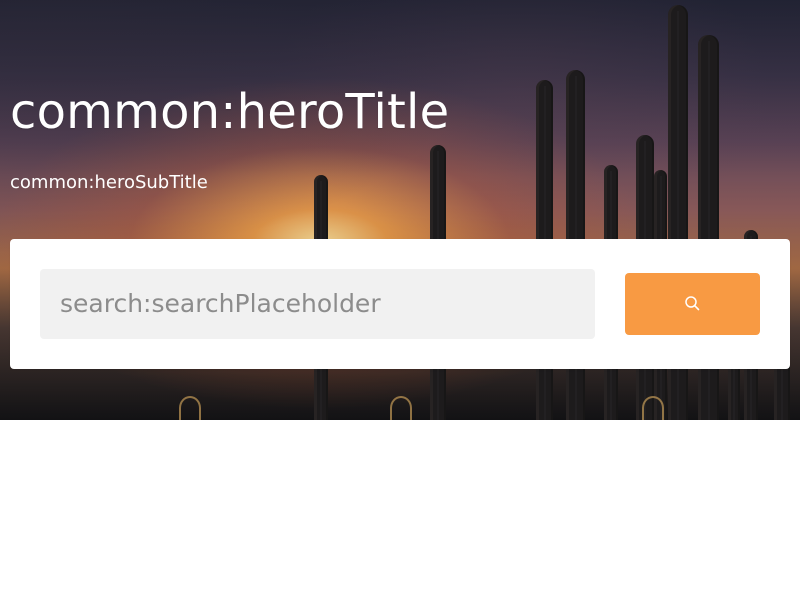 The image size is (800, 600). I want to click on hero-title: common:heroTitle, so click(230, 112).